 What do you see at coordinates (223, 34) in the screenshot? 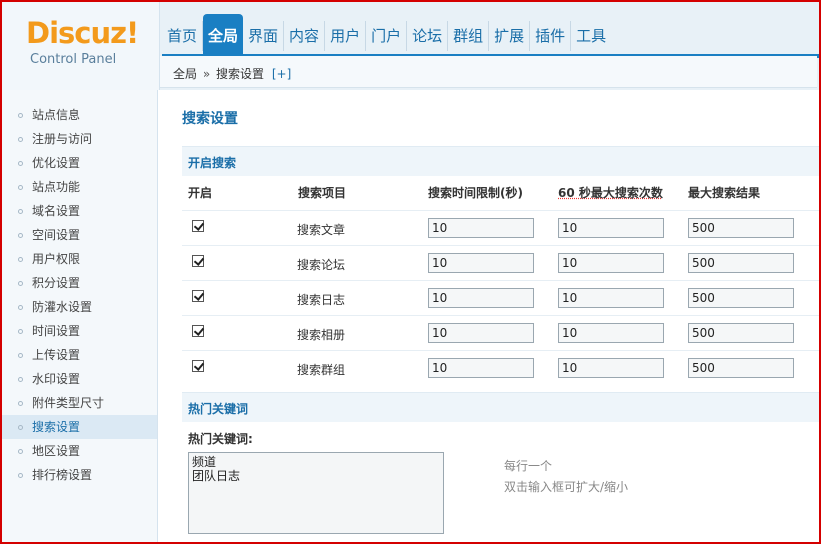
I see `nav-global: 全局` at bounding box center [223, 34].